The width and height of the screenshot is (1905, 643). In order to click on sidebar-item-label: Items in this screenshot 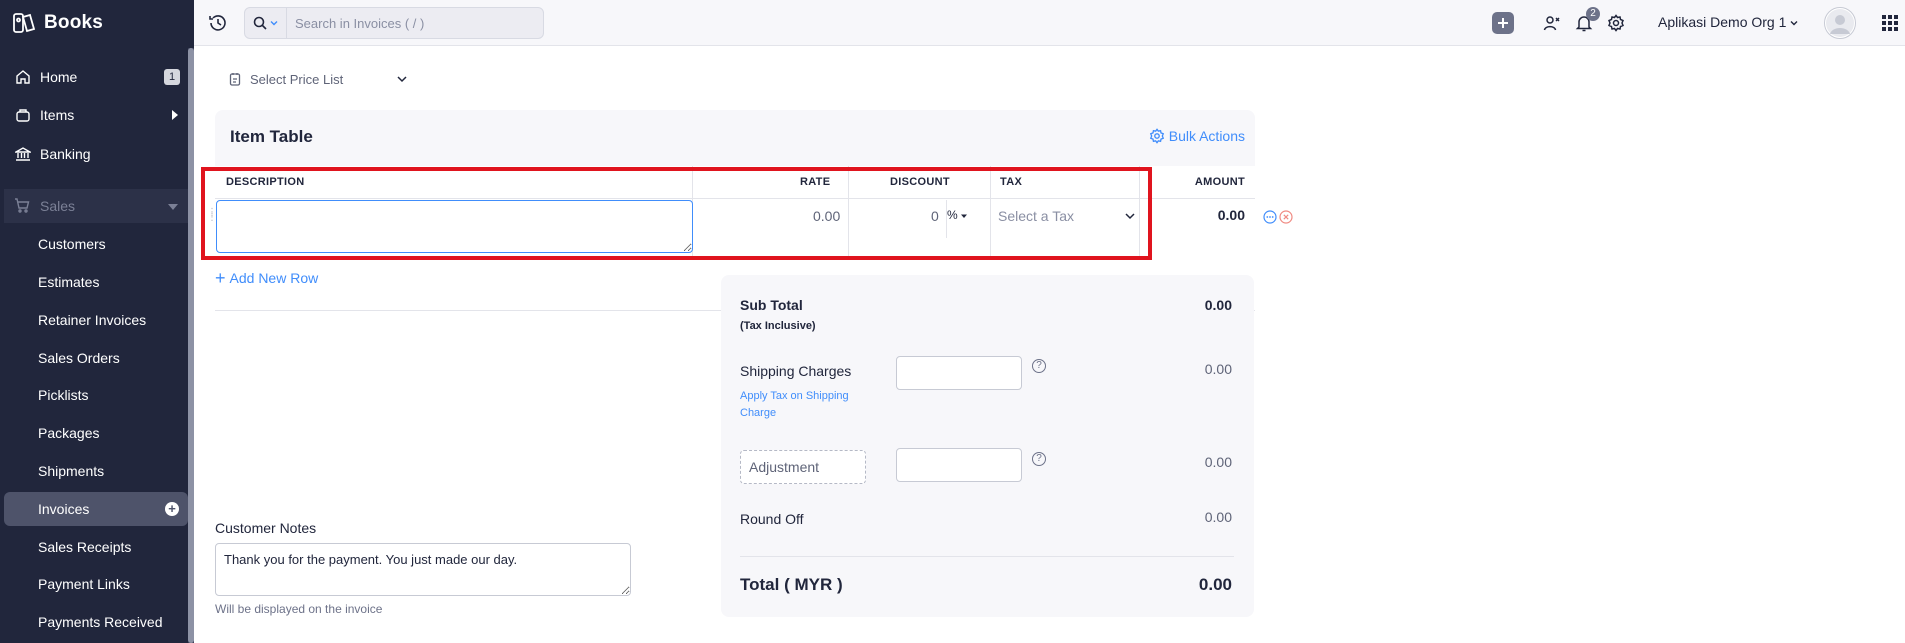, I will do `click(57, 115)`.